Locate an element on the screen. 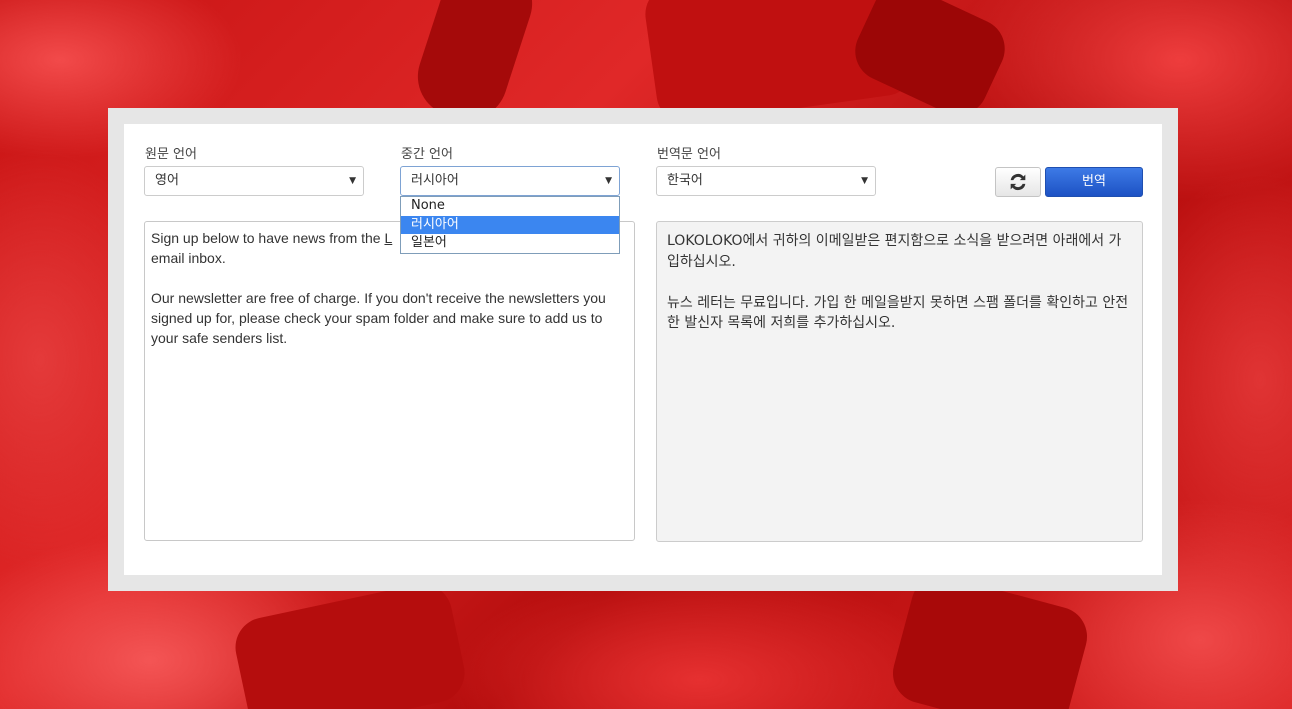 This screenshot has height=709, width=1292. intermediate-language-select: 러시아어 ▼ is located at coordinates (510, 181).